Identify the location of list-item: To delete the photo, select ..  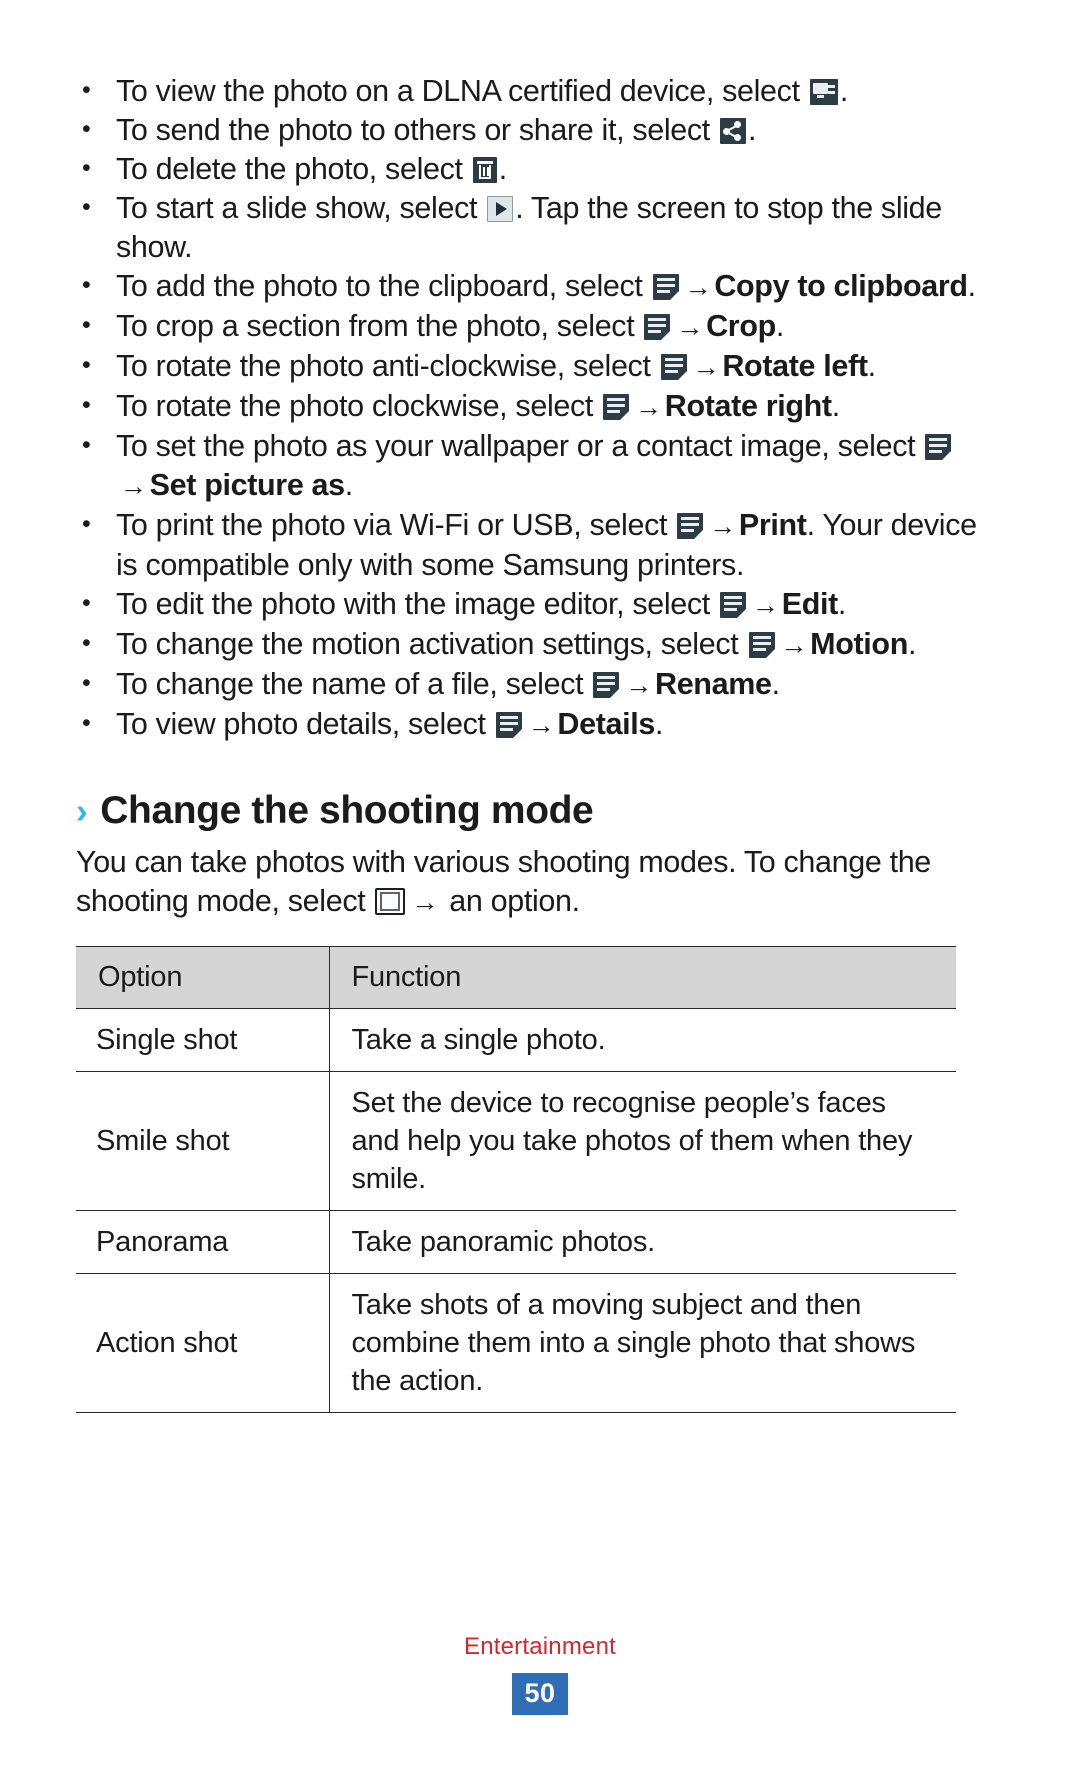
(530, 169).